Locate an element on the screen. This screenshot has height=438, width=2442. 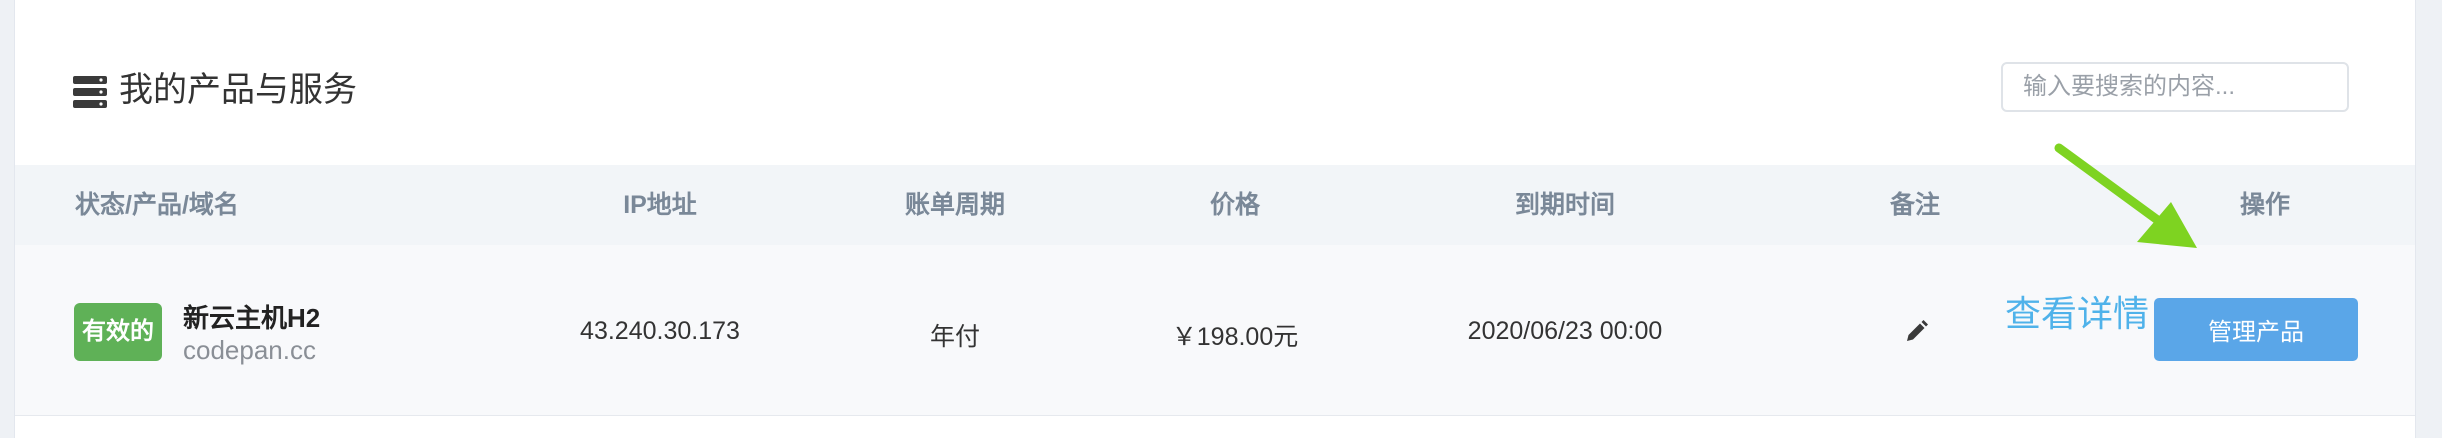
product-name: 新云主机H2 is located at coordinates (251, 316).